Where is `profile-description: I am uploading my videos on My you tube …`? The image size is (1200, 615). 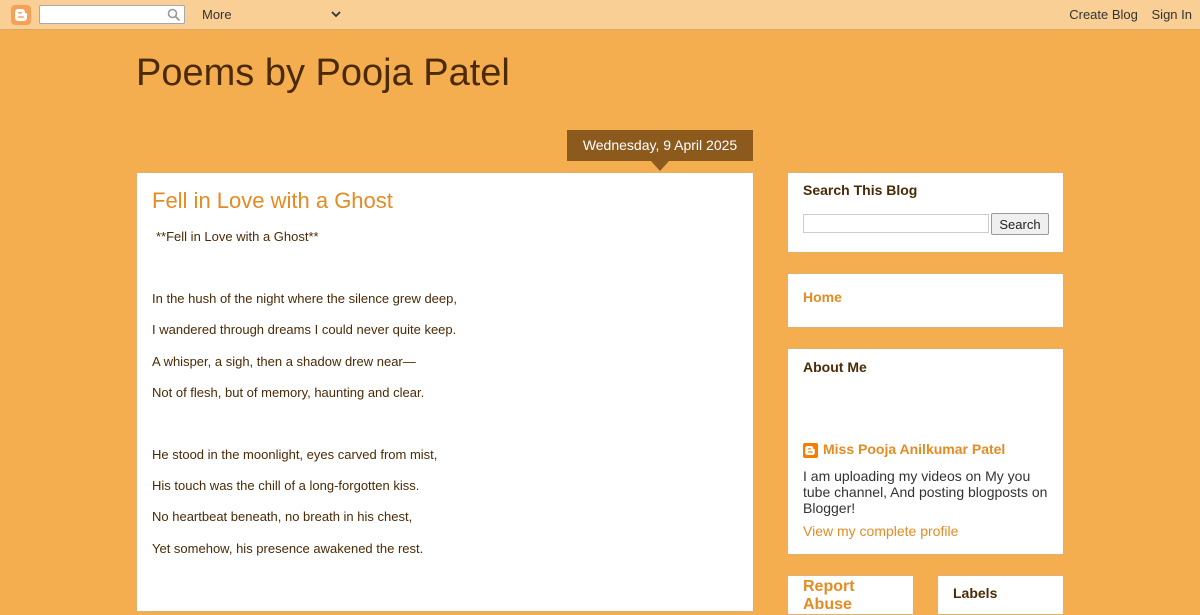 profile-description: I am uploading my videos on My you tube … is located at coordinates (925, 492).